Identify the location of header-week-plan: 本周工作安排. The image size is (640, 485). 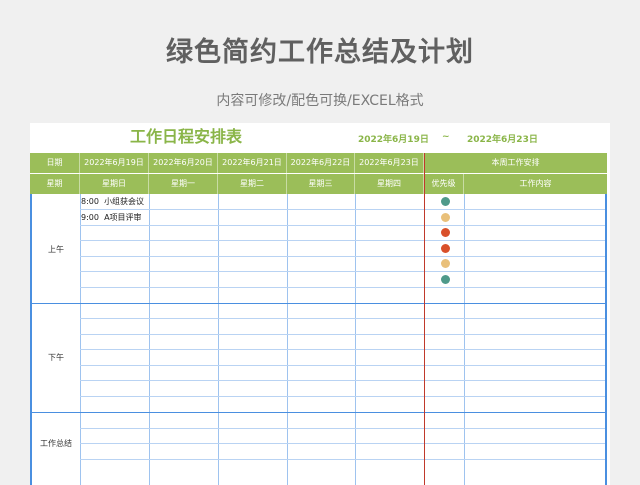
(515, 162).